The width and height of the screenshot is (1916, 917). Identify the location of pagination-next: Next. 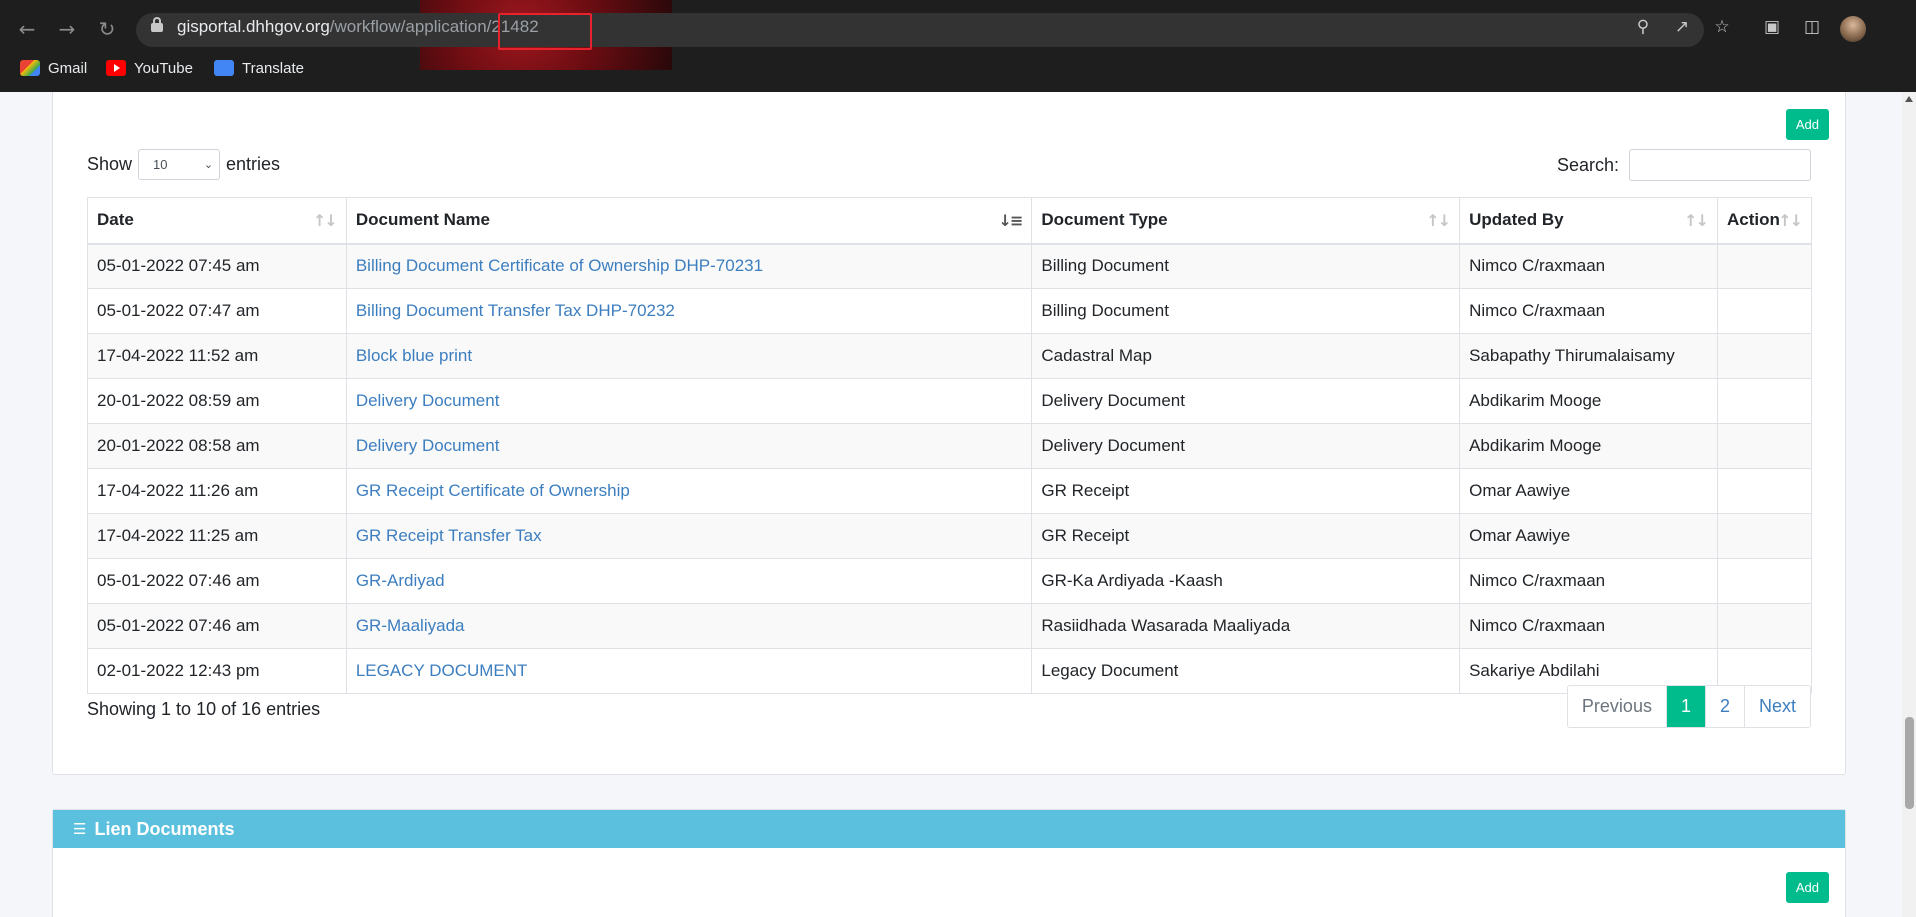
(1776, 706).